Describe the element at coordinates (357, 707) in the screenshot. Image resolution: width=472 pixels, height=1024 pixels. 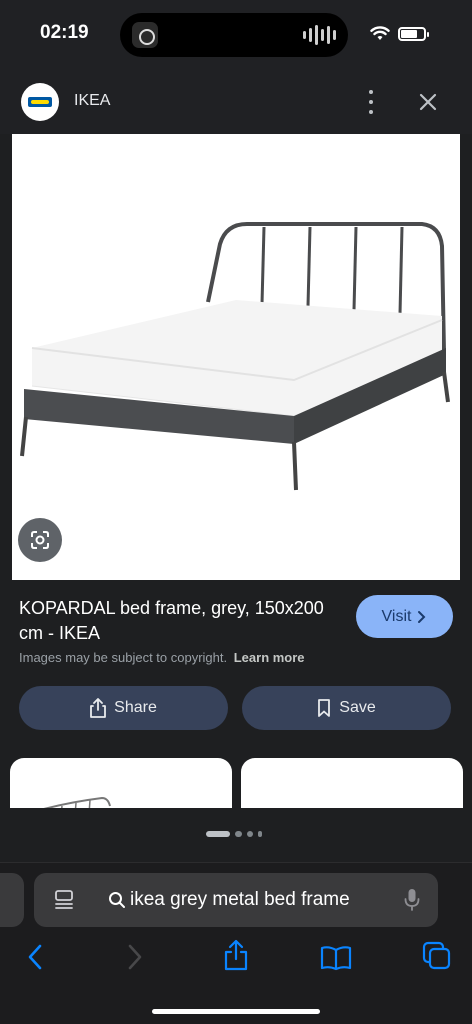
I see `save-label: Save` at that location.